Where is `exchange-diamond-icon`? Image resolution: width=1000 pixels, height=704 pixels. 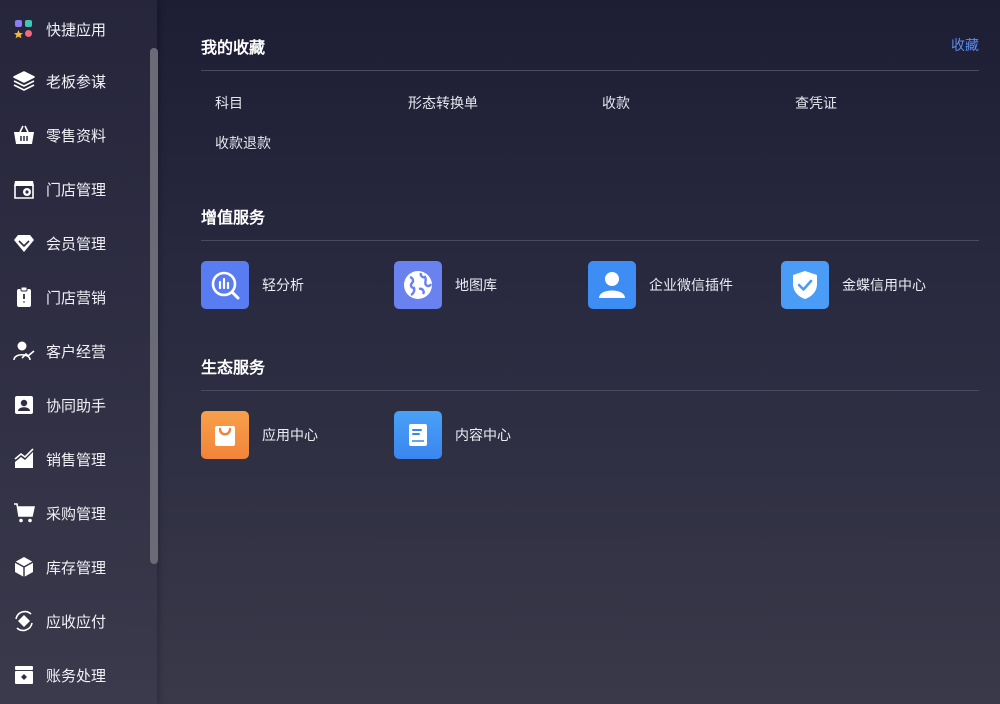
exchange-diamond-icon is located at coordinates (24, 621).